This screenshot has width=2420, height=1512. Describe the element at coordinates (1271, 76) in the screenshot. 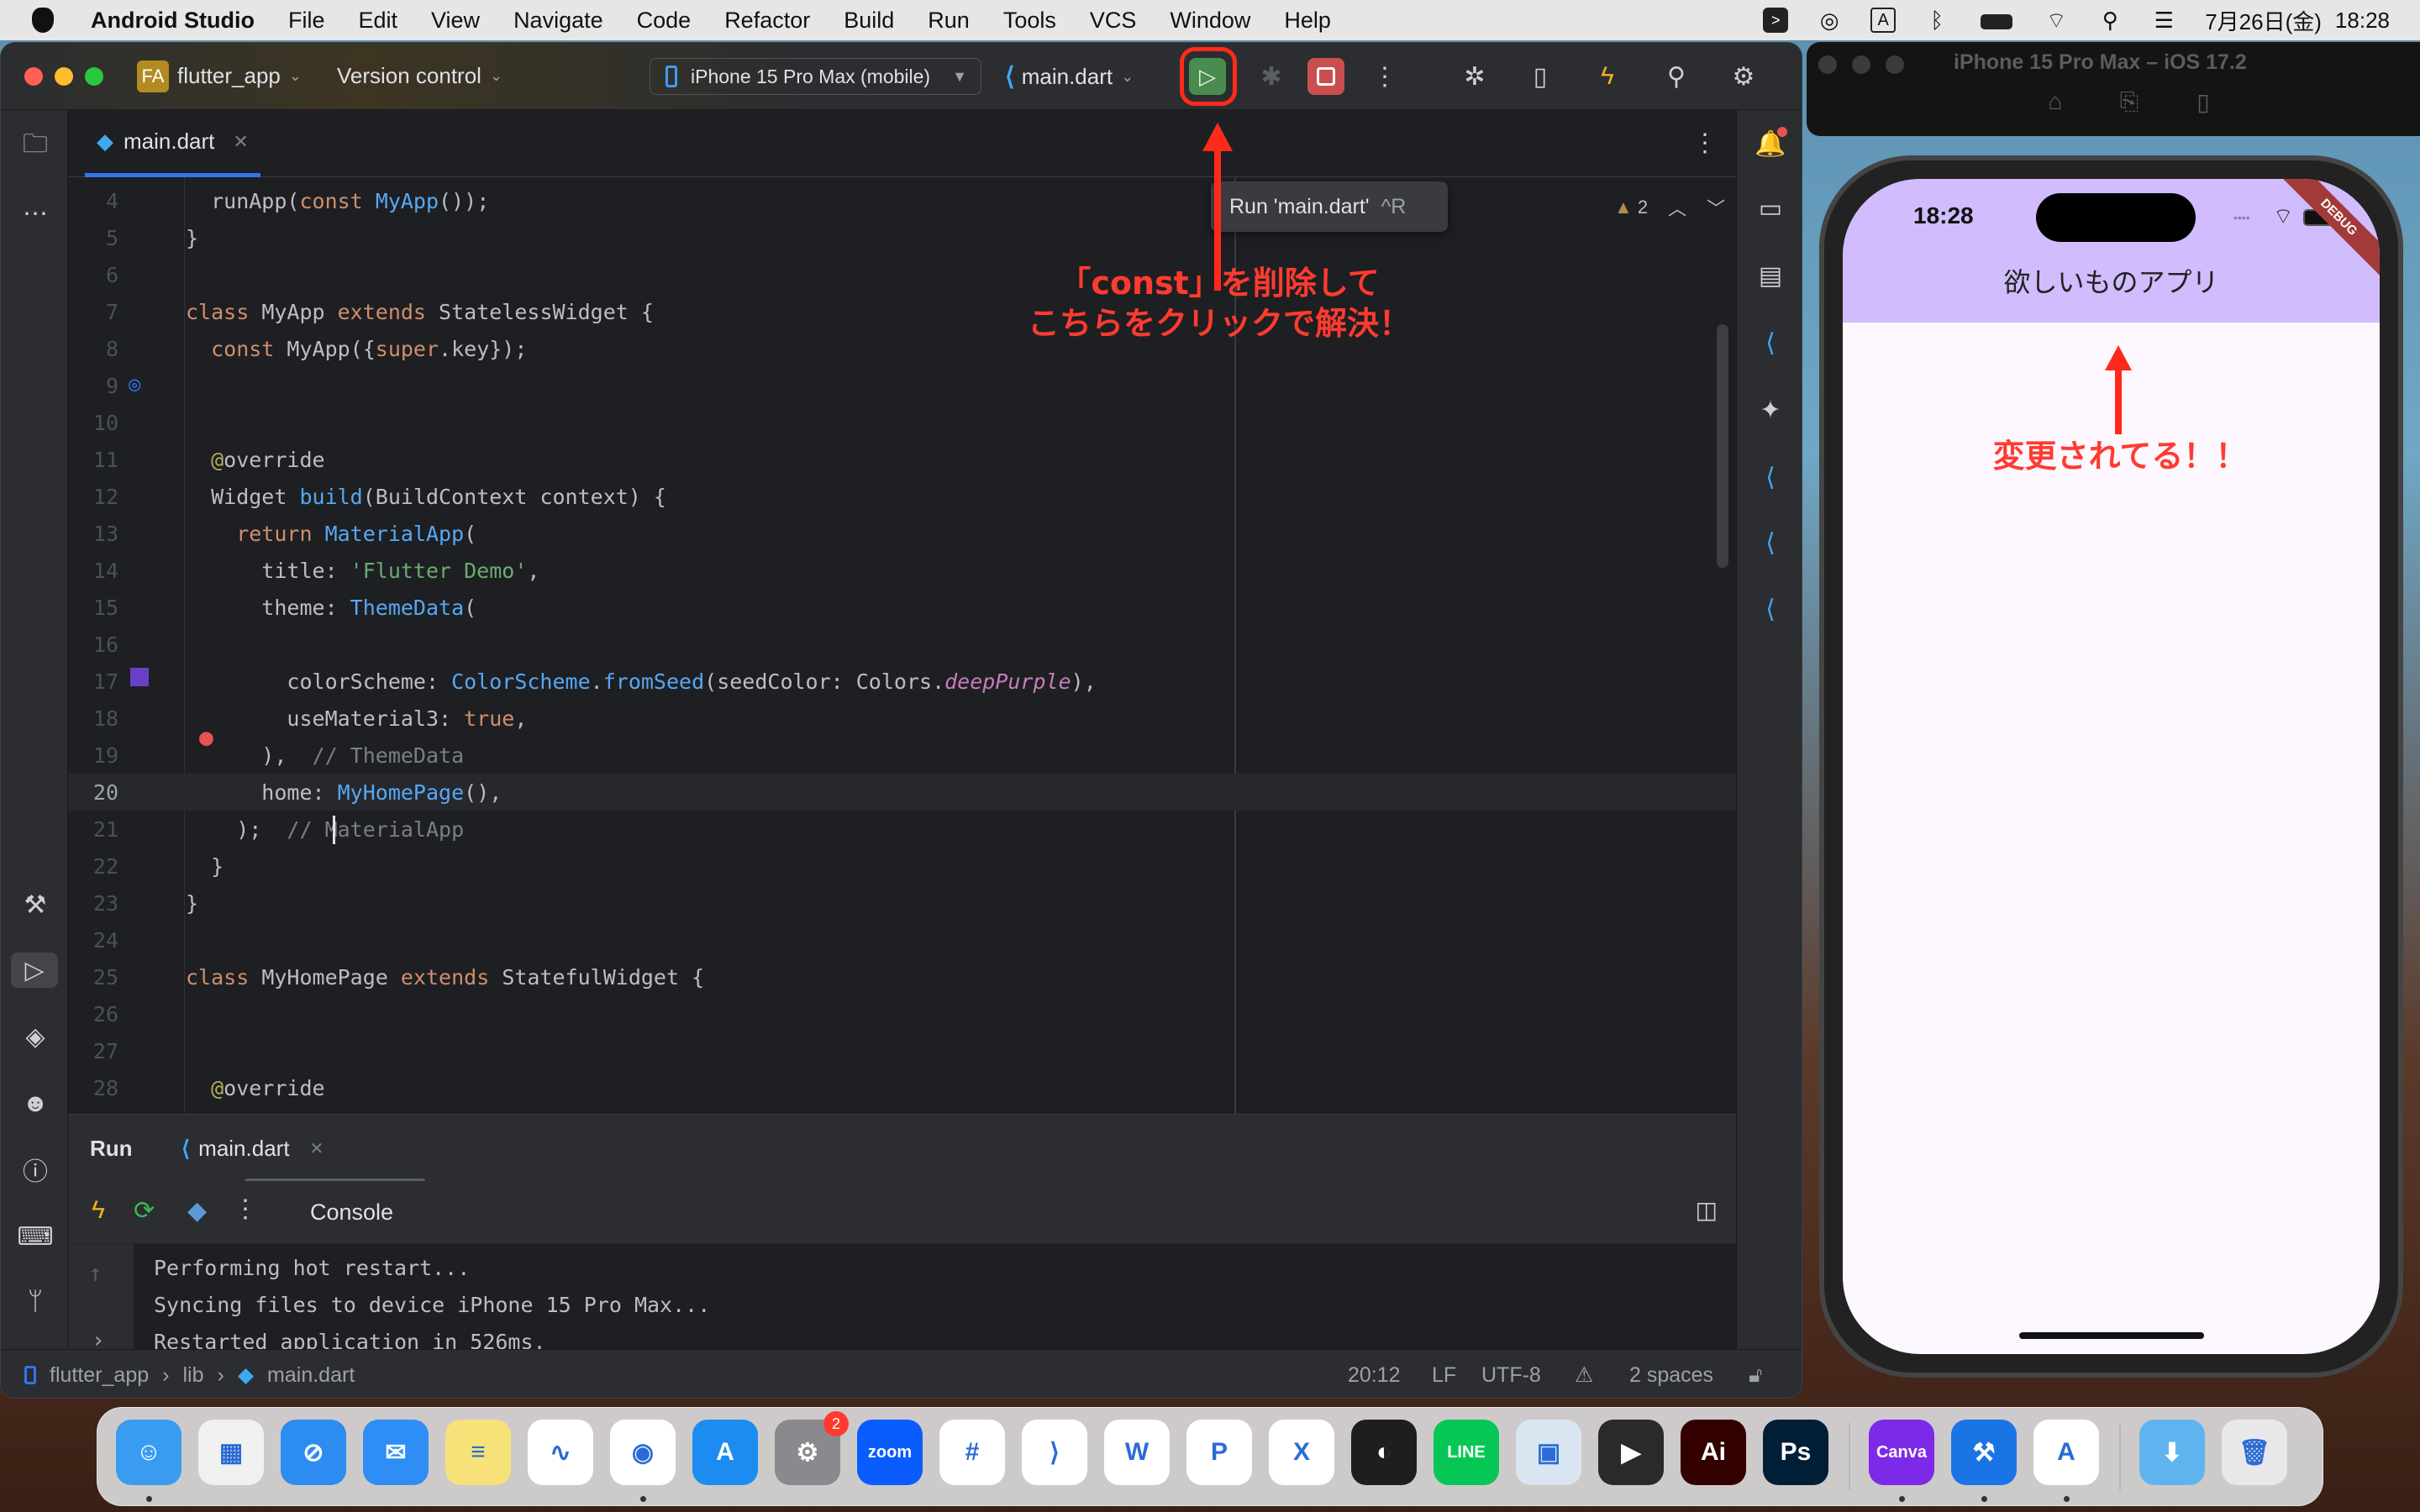

I see `debug-button: ✱` at that location.